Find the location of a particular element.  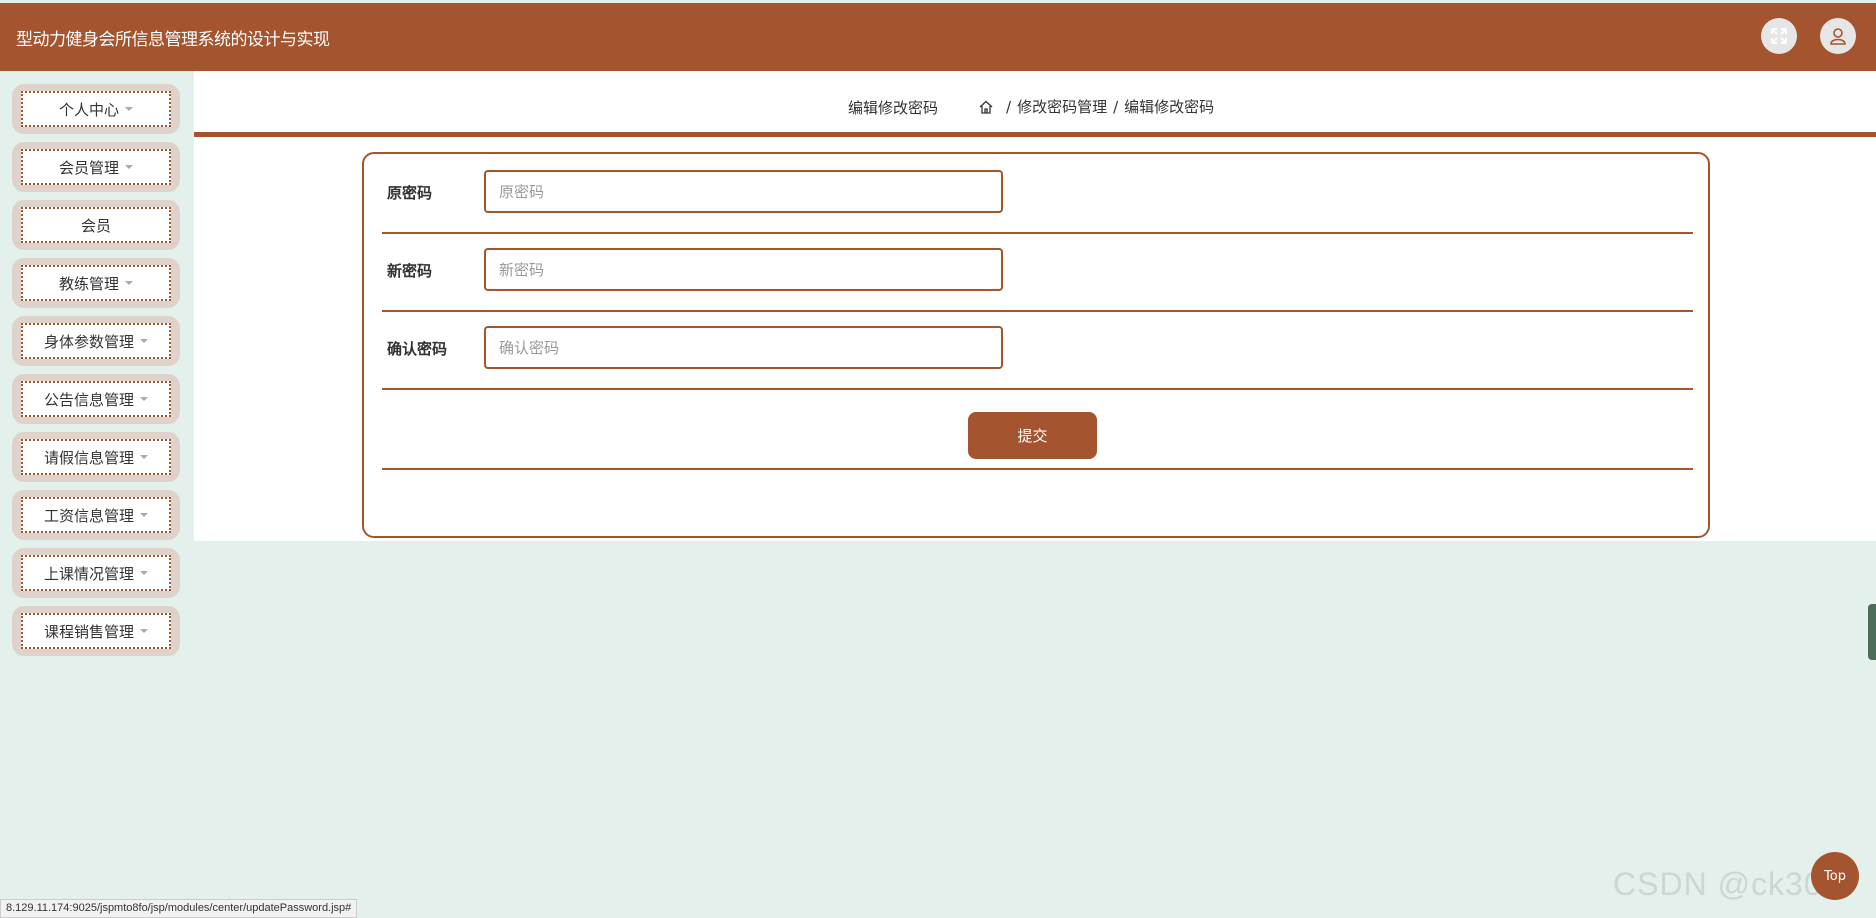

sidebar-item-leave-management: 请假信息管理 is located at coordinates (96, 457).